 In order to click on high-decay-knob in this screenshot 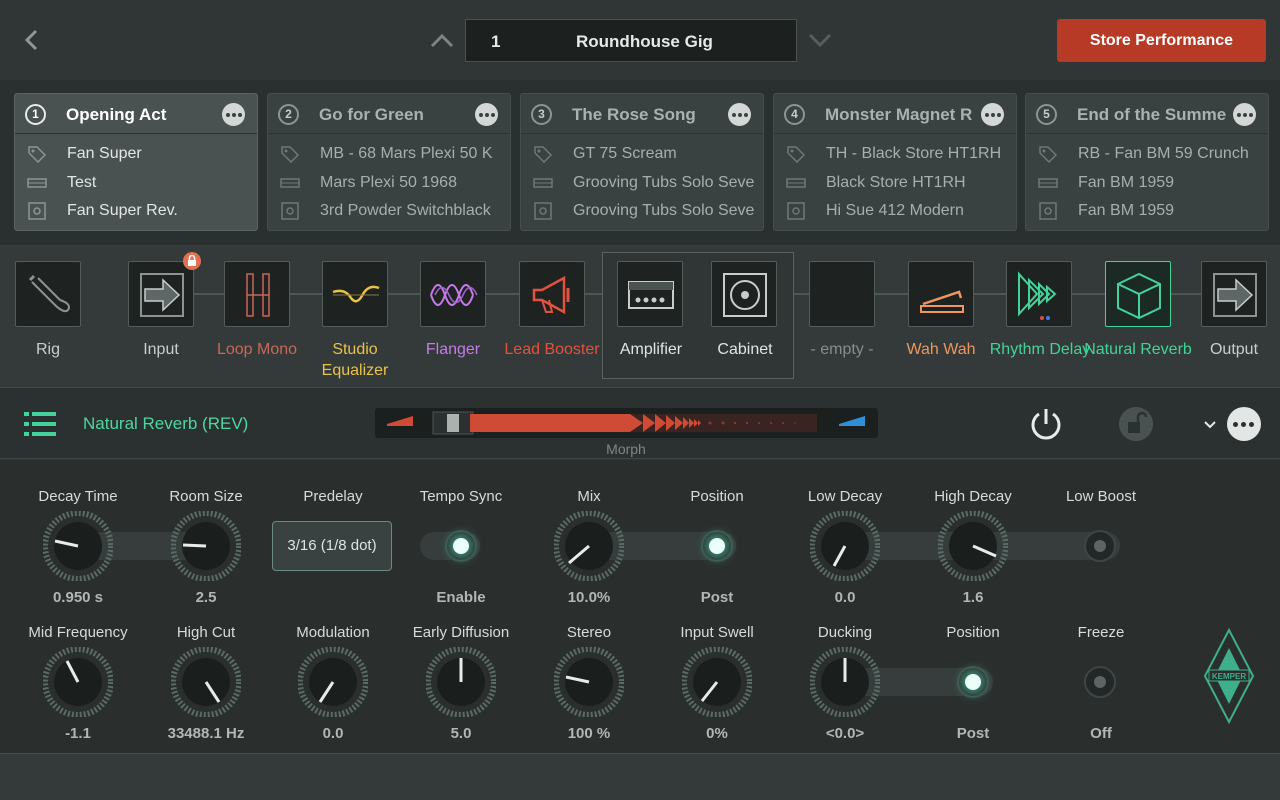, I will do `click(973, 546)`.